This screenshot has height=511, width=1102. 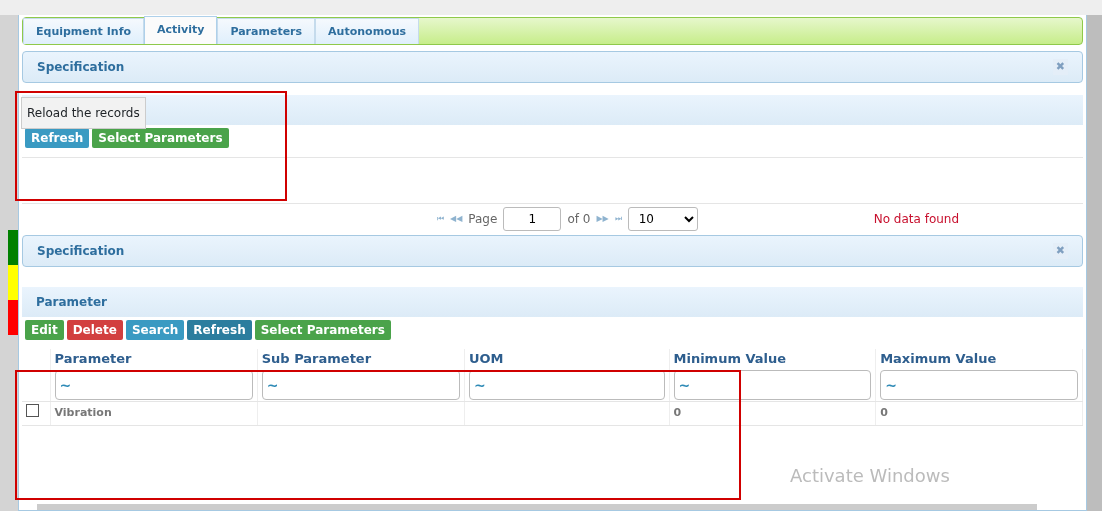 What do you see at coordinates (440, 218) in the screenshot?
I see `first-page-icon: ⏮` at bounding box center [440, 218].